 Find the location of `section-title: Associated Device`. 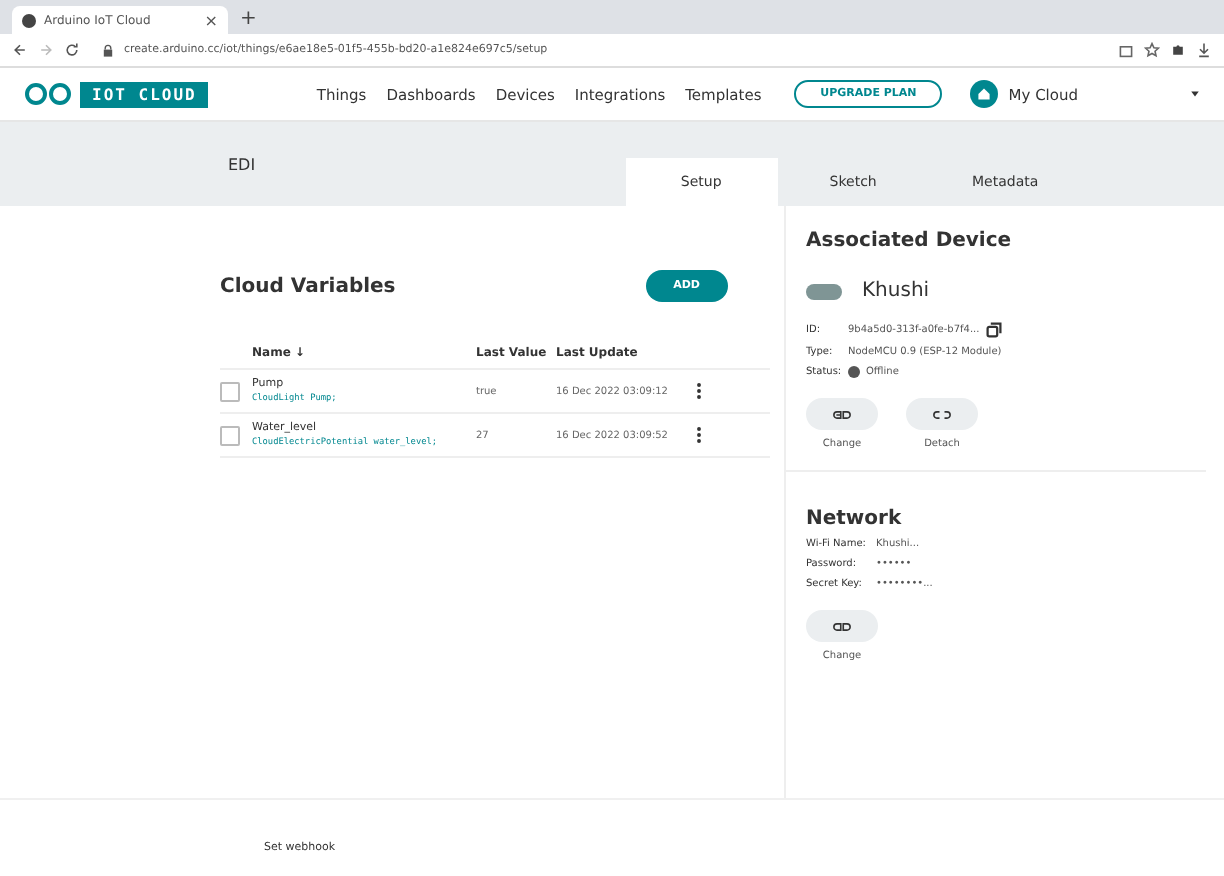

section-title: Associated Device is located at coordinates (910, 241).